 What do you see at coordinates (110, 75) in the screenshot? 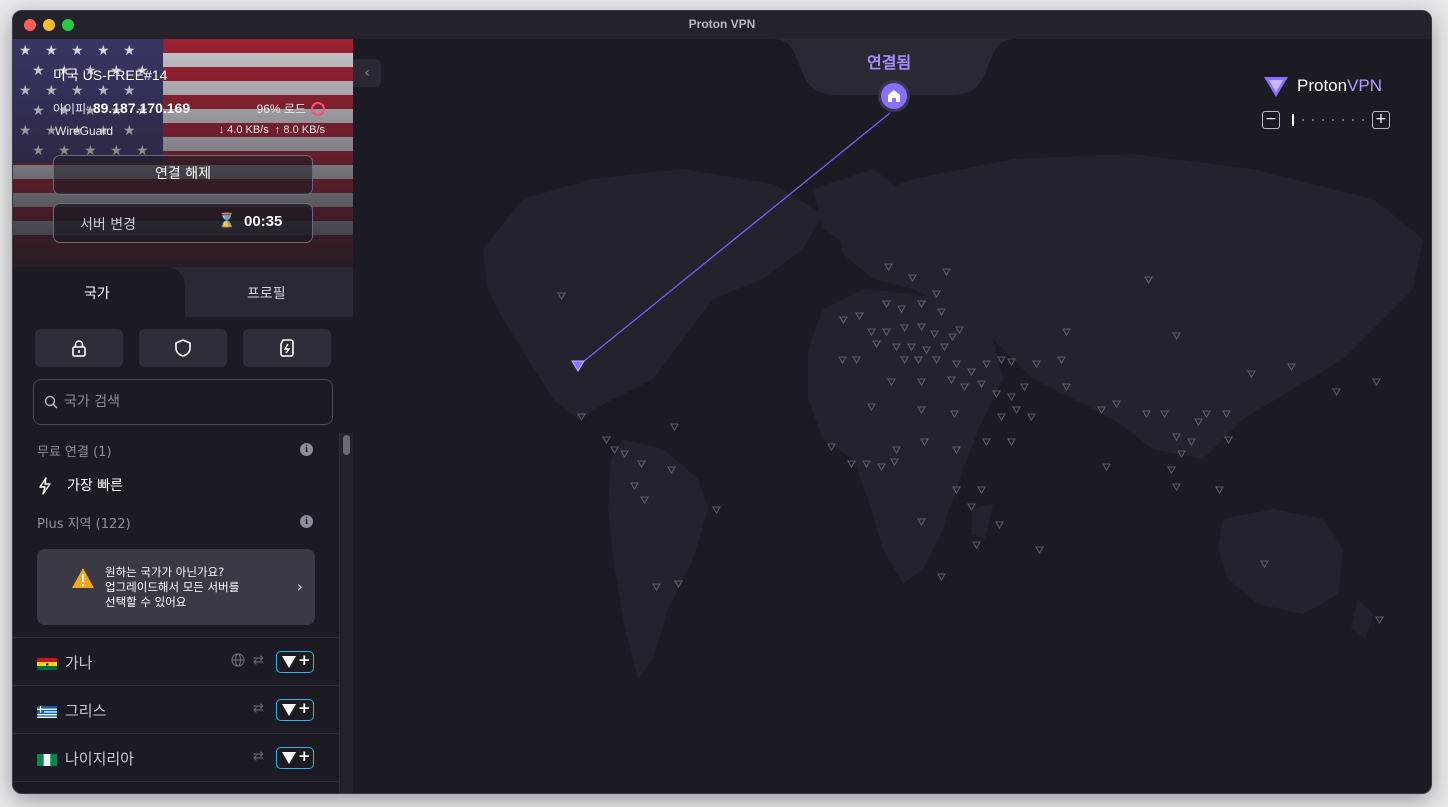
I see `server-name: 미국 US-FREE#14` at bounding box center [110, 75].